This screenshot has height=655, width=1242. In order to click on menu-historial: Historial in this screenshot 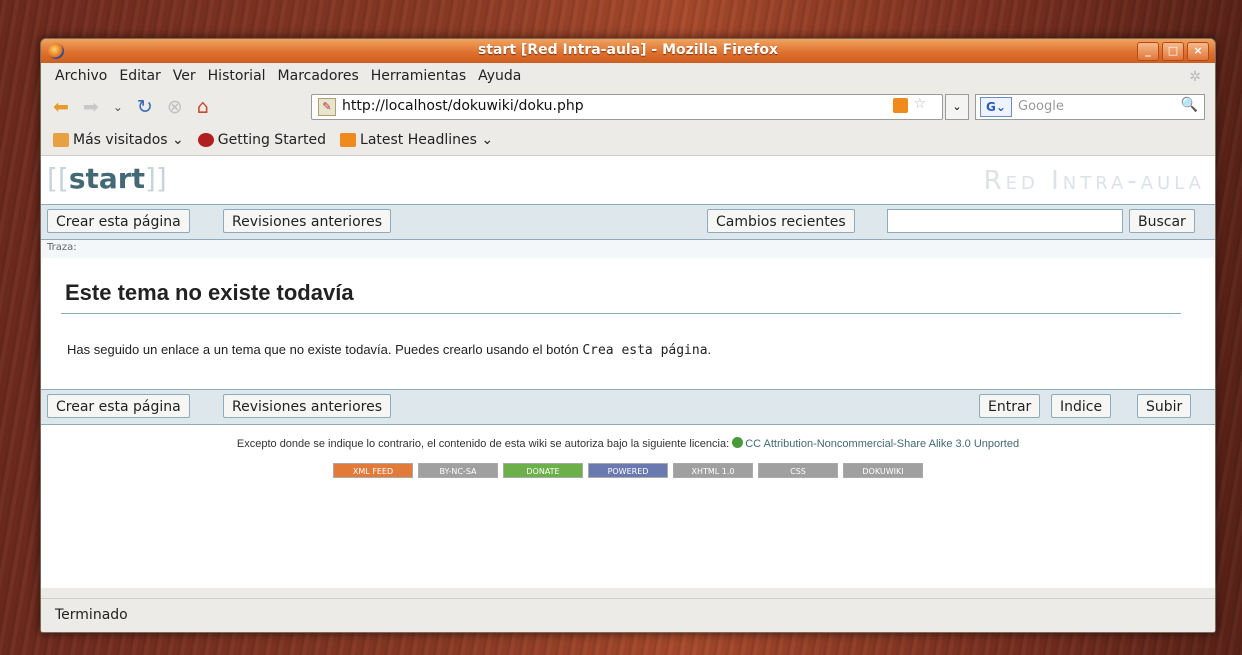, I will do `click(237, 76)`.